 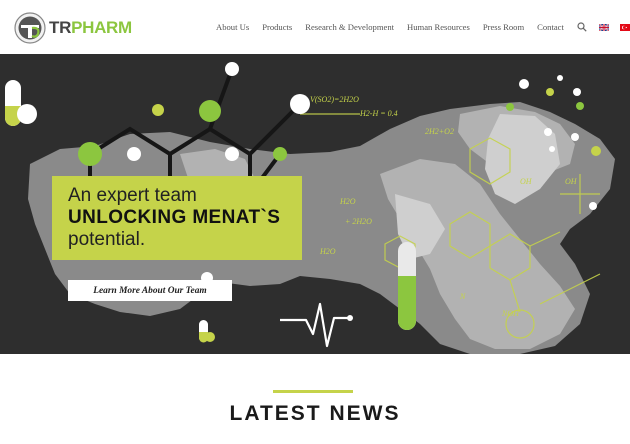 What do you see at coordinates (358, 221) in the screenshot?
I see `svg-text: + 2H2O` at bounding box center [358, 221].